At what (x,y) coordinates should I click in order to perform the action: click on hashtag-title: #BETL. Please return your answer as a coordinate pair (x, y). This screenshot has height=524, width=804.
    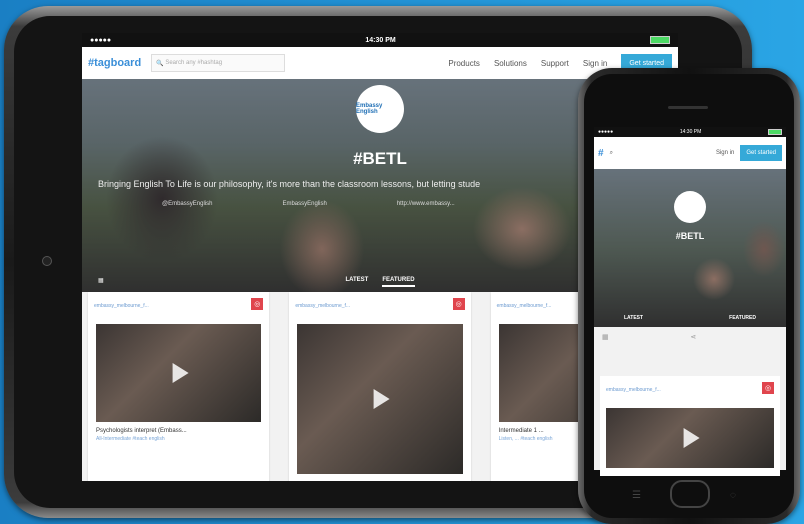
    Looking at the image, I should click on (690, 236).